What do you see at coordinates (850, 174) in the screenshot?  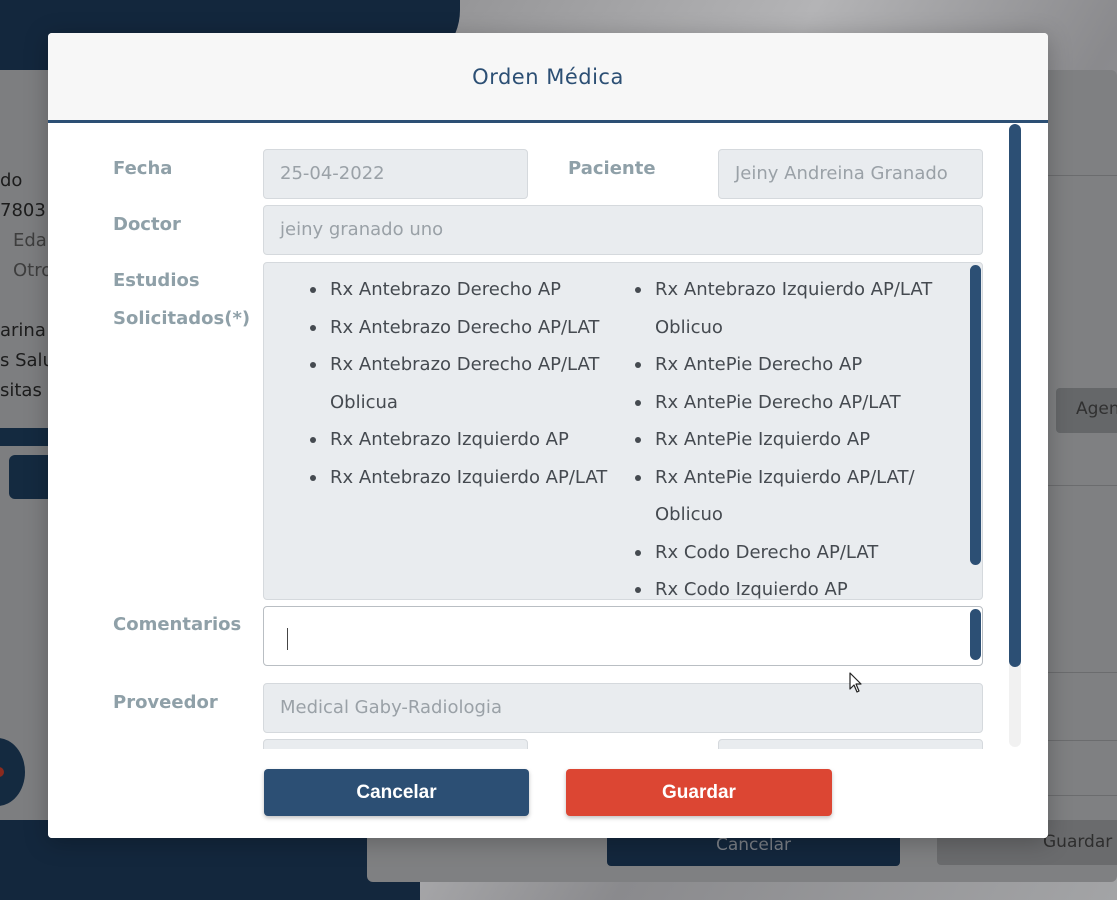 I see `paciente-field: Jeiny Andreina Granado` at bounding box center [850, 174].